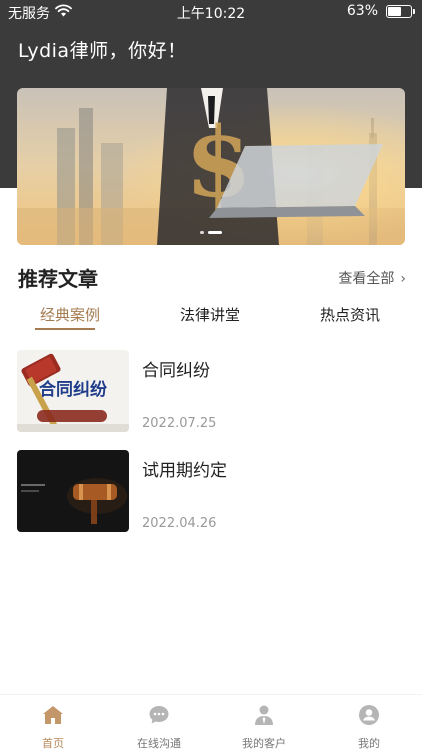  What do you see at coordinates (65, 329) in the screenshot?
I see `active-tab-indicator` at bounding box center [65, 329].